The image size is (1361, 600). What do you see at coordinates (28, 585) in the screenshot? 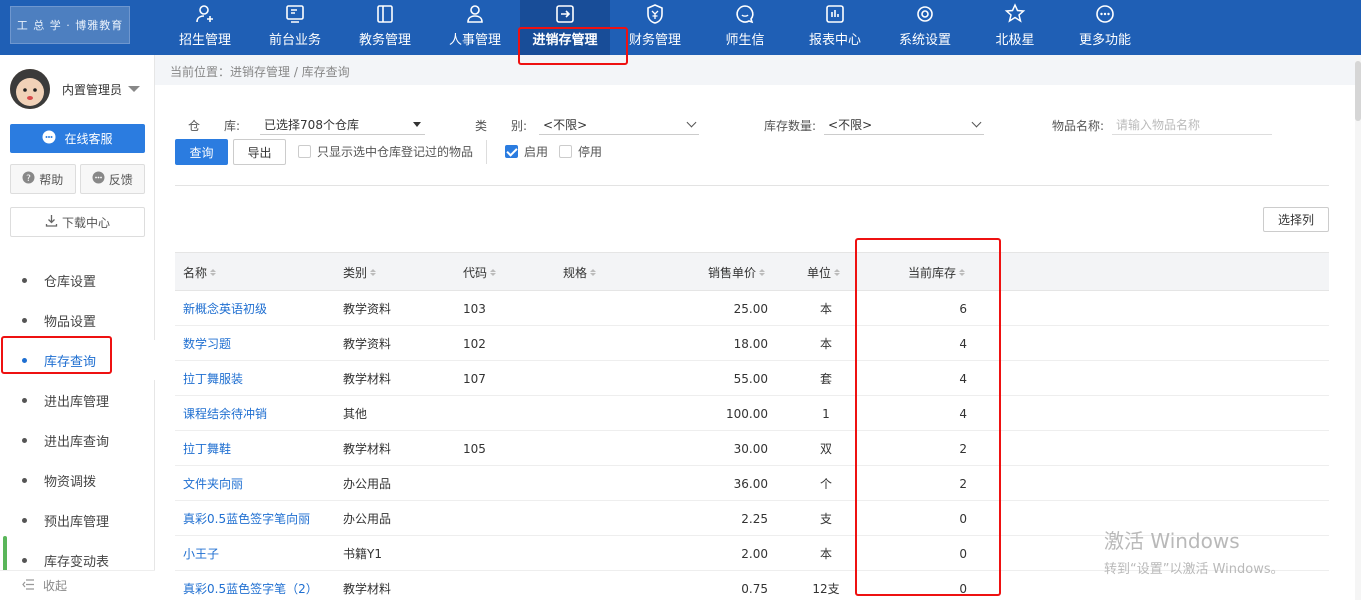
I see `collapse-icon` at bounding box center [28, 585].